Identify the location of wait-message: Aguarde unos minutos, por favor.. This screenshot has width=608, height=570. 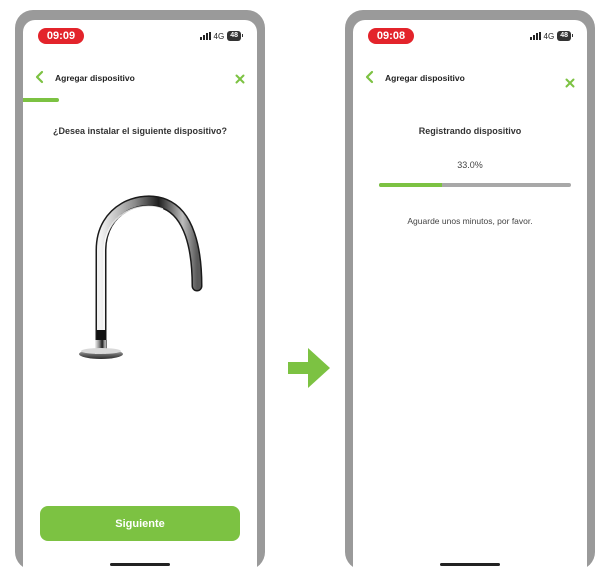
(470, 221).